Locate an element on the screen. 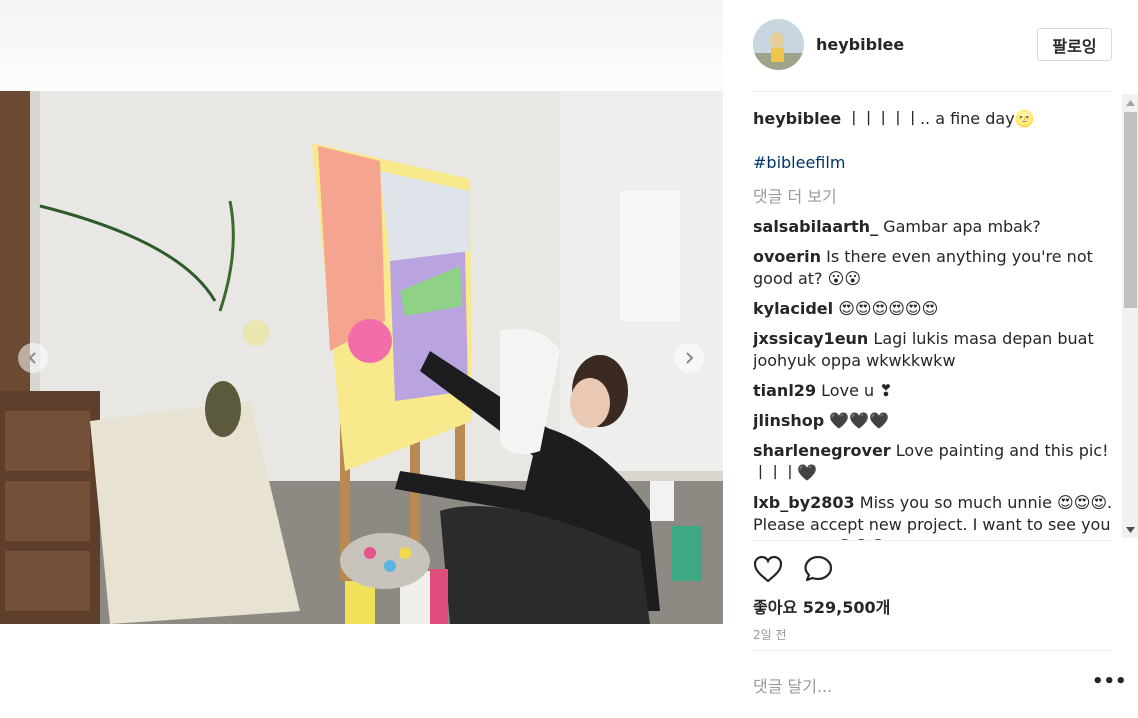  like-count: 좋아요 529,500개 is located at coordinates (821, 606).